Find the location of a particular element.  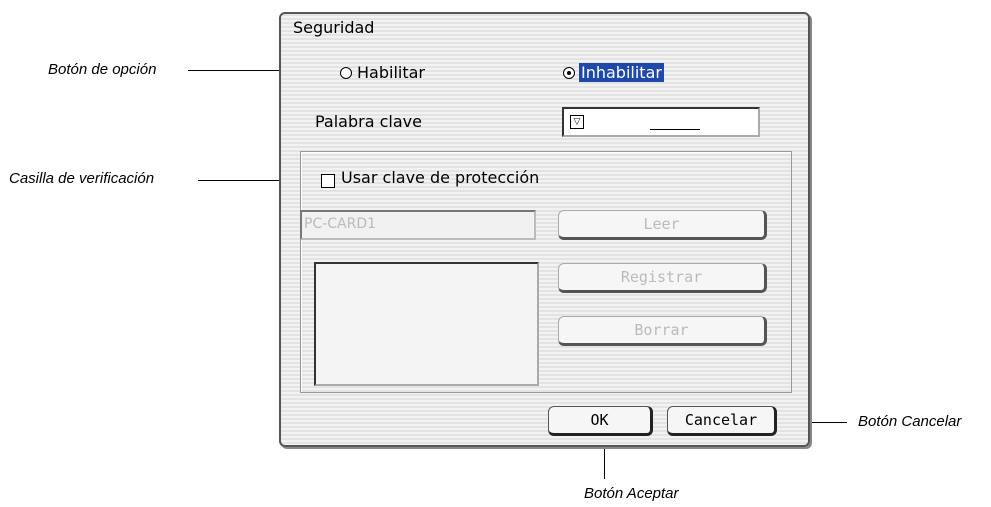

callout-cancel-button: Botón Cancelar is located at coordinates (910, 421).